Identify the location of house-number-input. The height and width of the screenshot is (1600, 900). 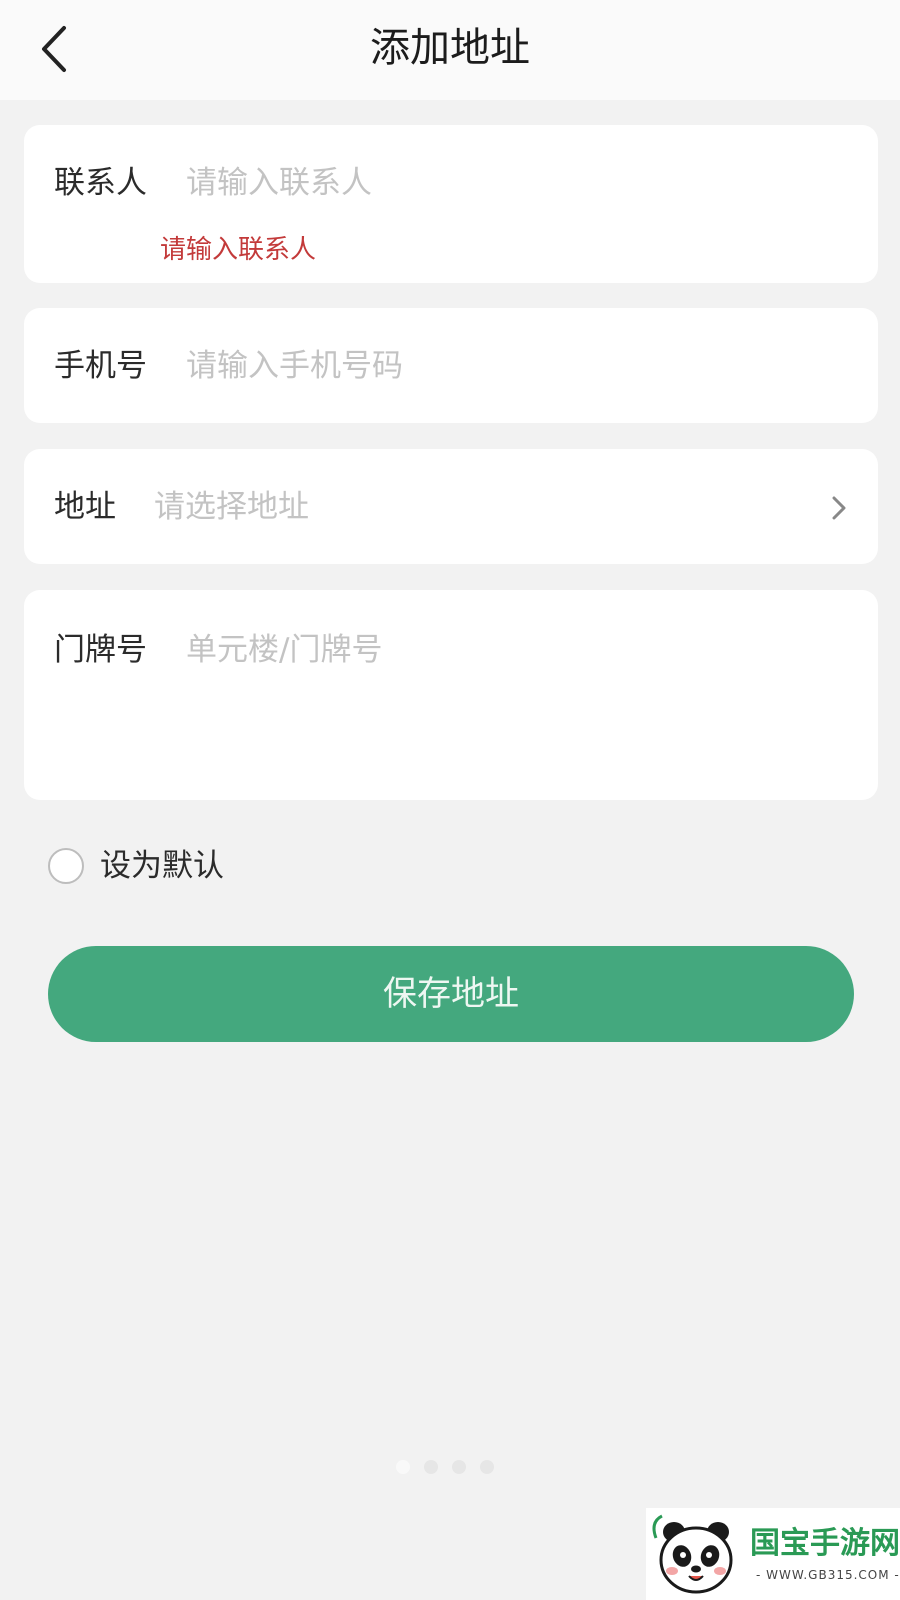
(511, 700).